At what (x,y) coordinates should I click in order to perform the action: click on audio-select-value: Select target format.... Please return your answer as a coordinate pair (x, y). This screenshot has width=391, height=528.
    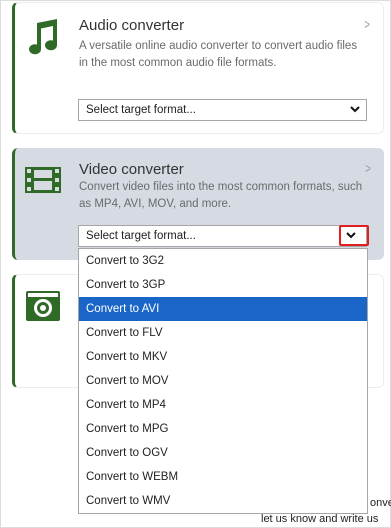
    Looking at the image, I should click on (141, 110).